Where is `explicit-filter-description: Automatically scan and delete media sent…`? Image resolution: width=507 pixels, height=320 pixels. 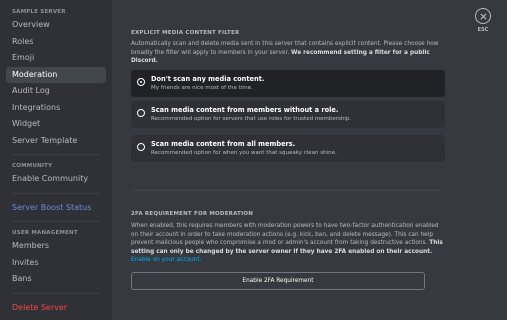
explicit-filter-description: Automatically scan and delete media sent… is located at coordinates (287, 53).